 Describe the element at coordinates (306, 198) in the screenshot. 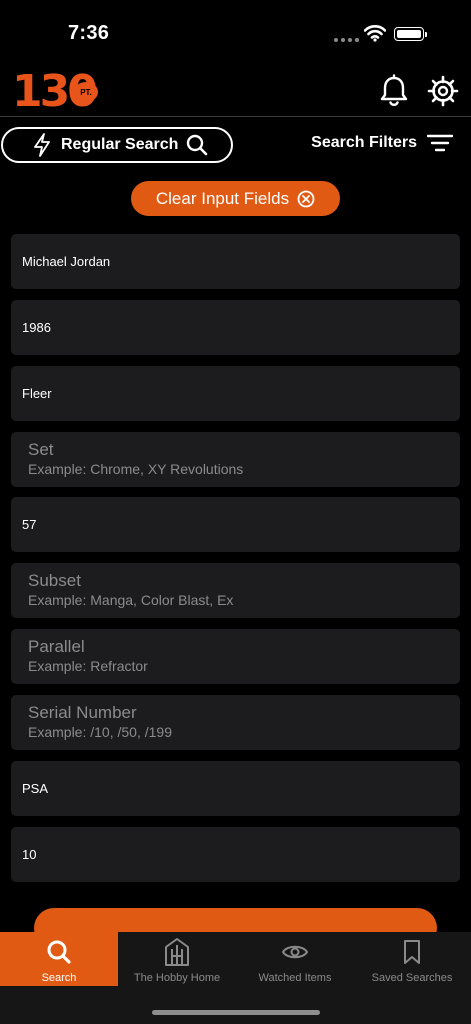

I see `close-circle-icon` at that location.